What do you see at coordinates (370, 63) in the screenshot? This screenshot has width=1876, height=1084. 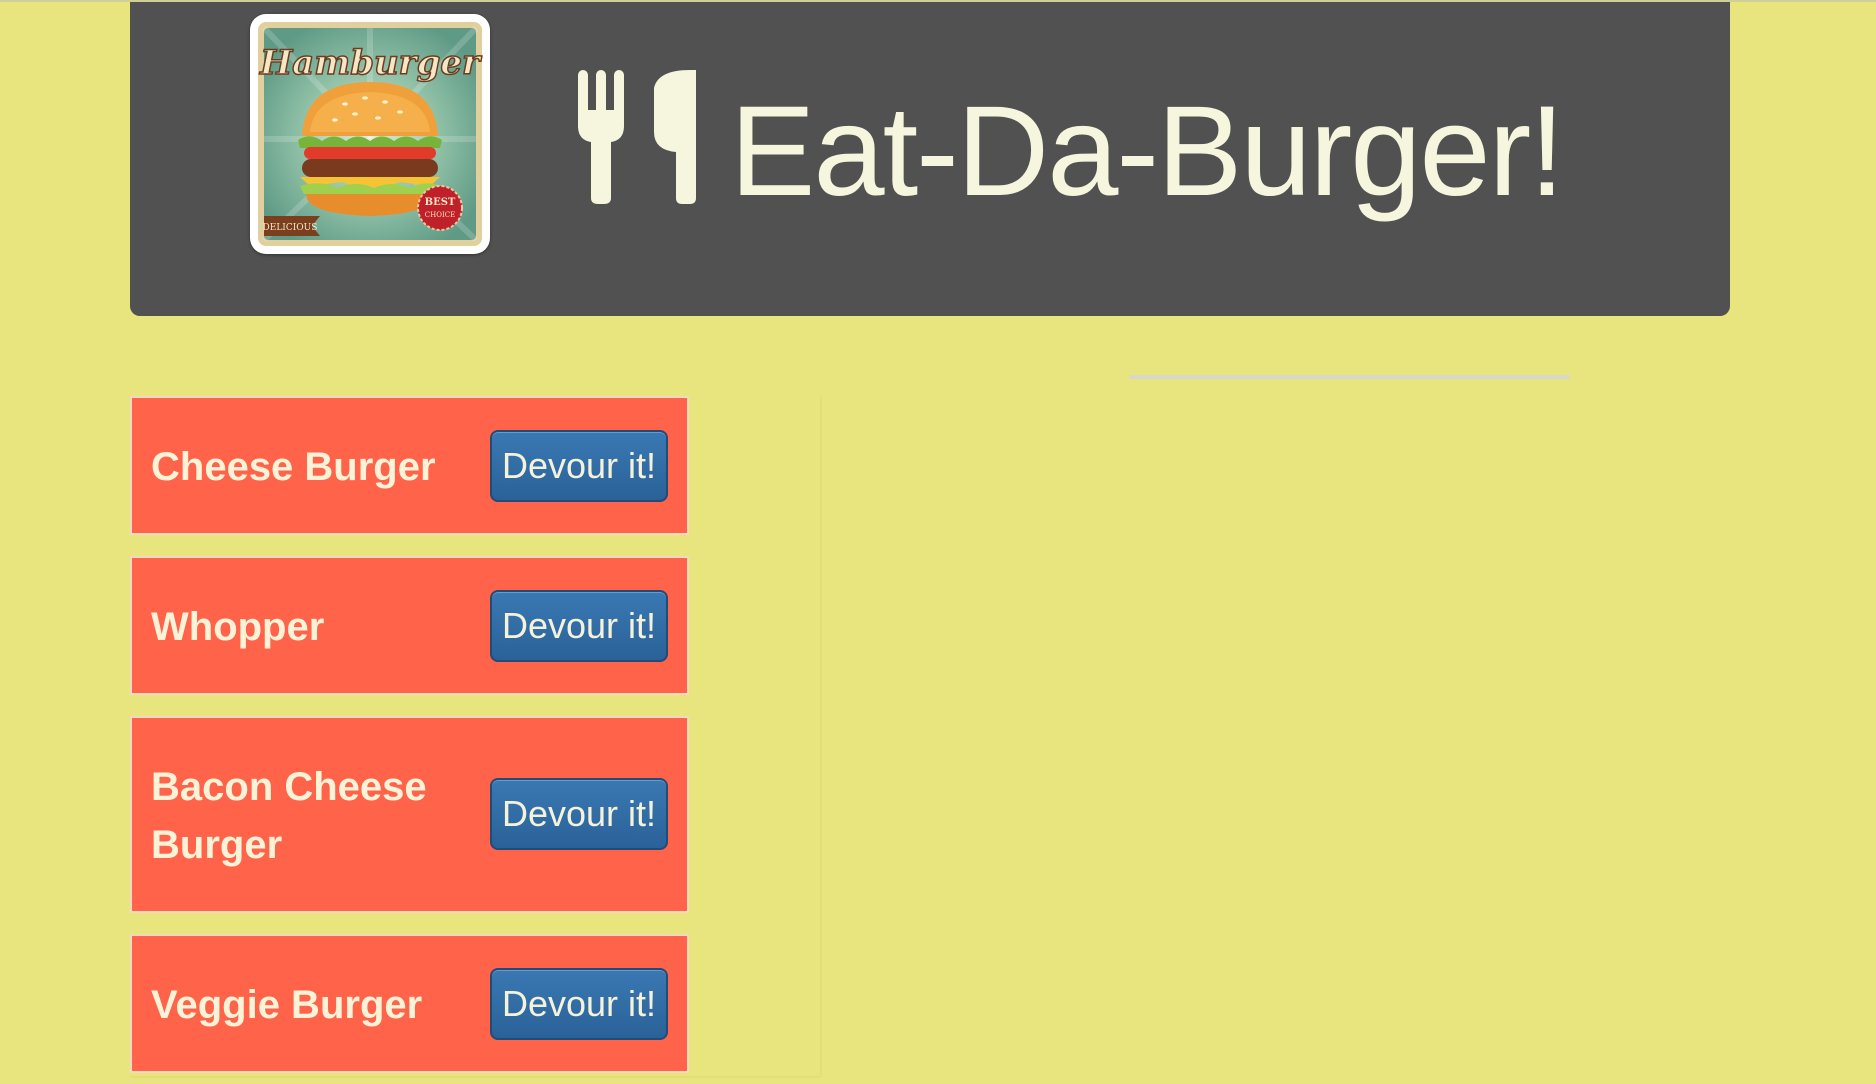 I see `logo-script-text: Hamburger` at bounding box center [370, 63].